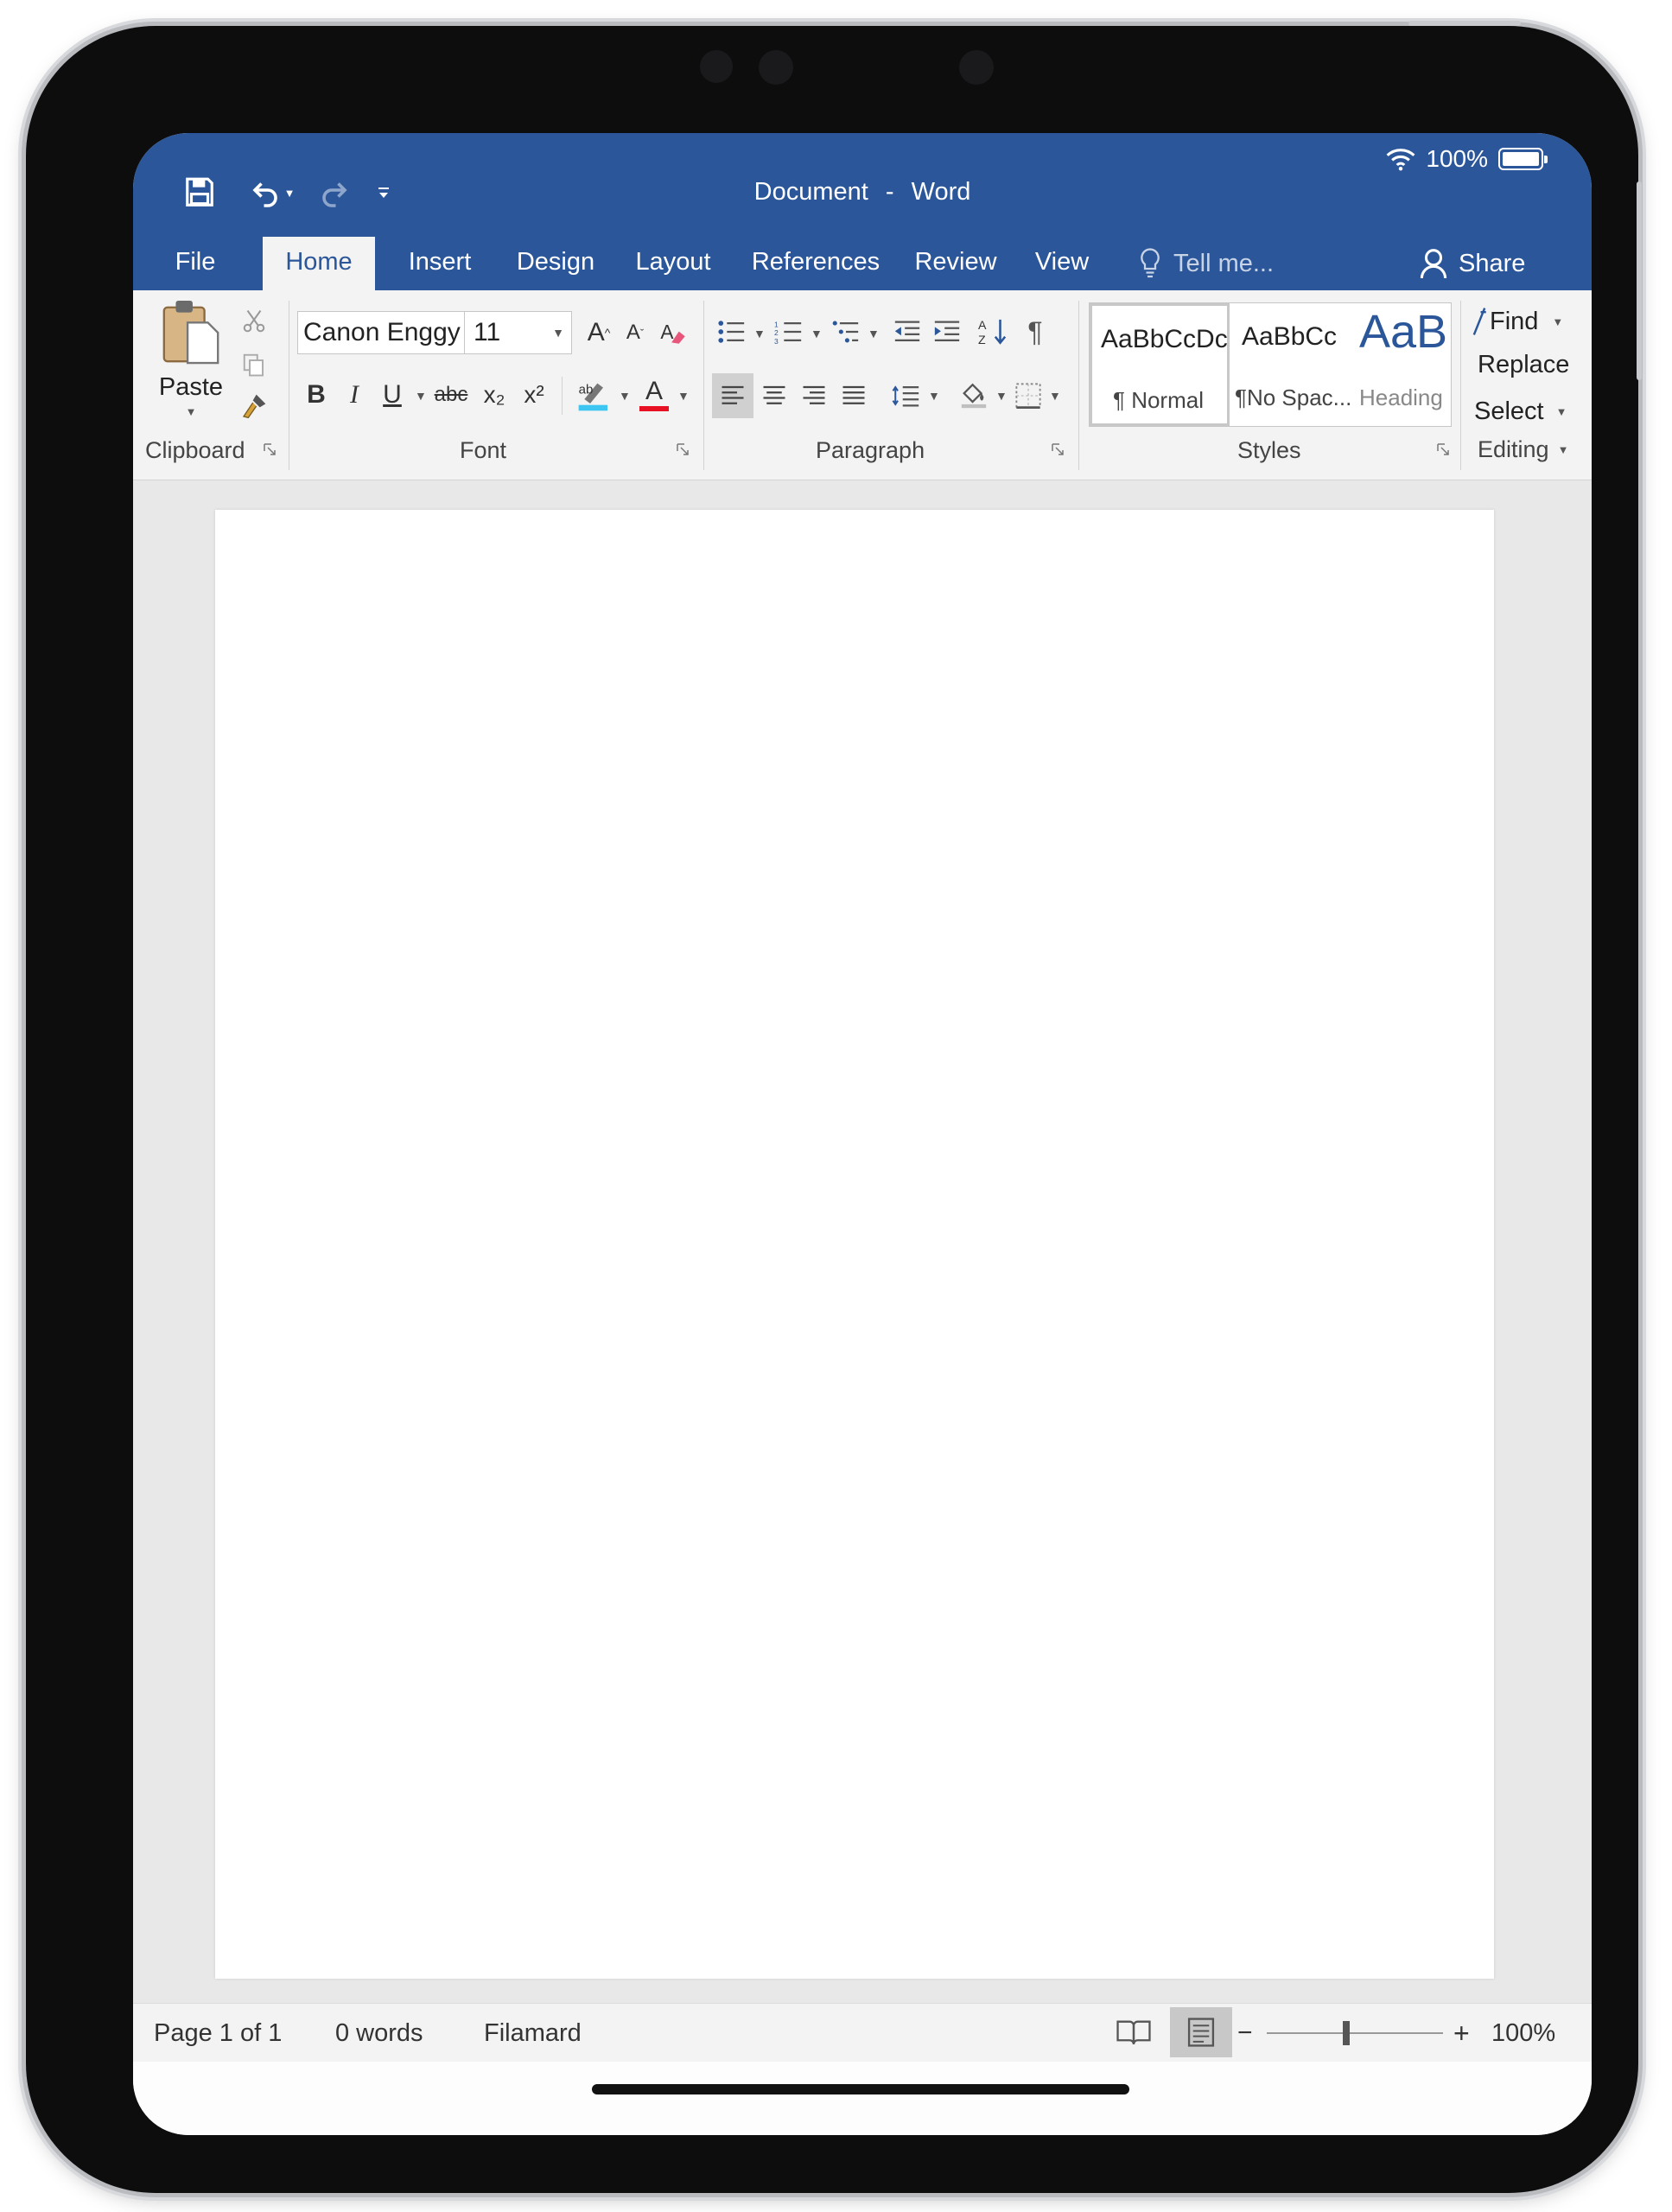 This screenshot has width=1672, height=2212. What do you see at coordinates (870, 450) in the screenshot?
I see `group-label-paragraph: Paragraph` at bounding box center [870, 450].